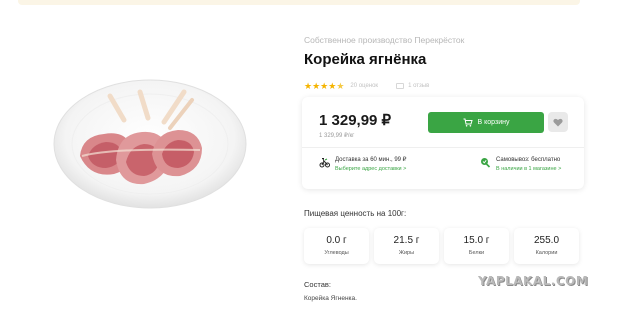  I want to click on rating-row: ★ ★ ★ ★ ★ 20 оценок 1 отзыв, so click(366, 86).